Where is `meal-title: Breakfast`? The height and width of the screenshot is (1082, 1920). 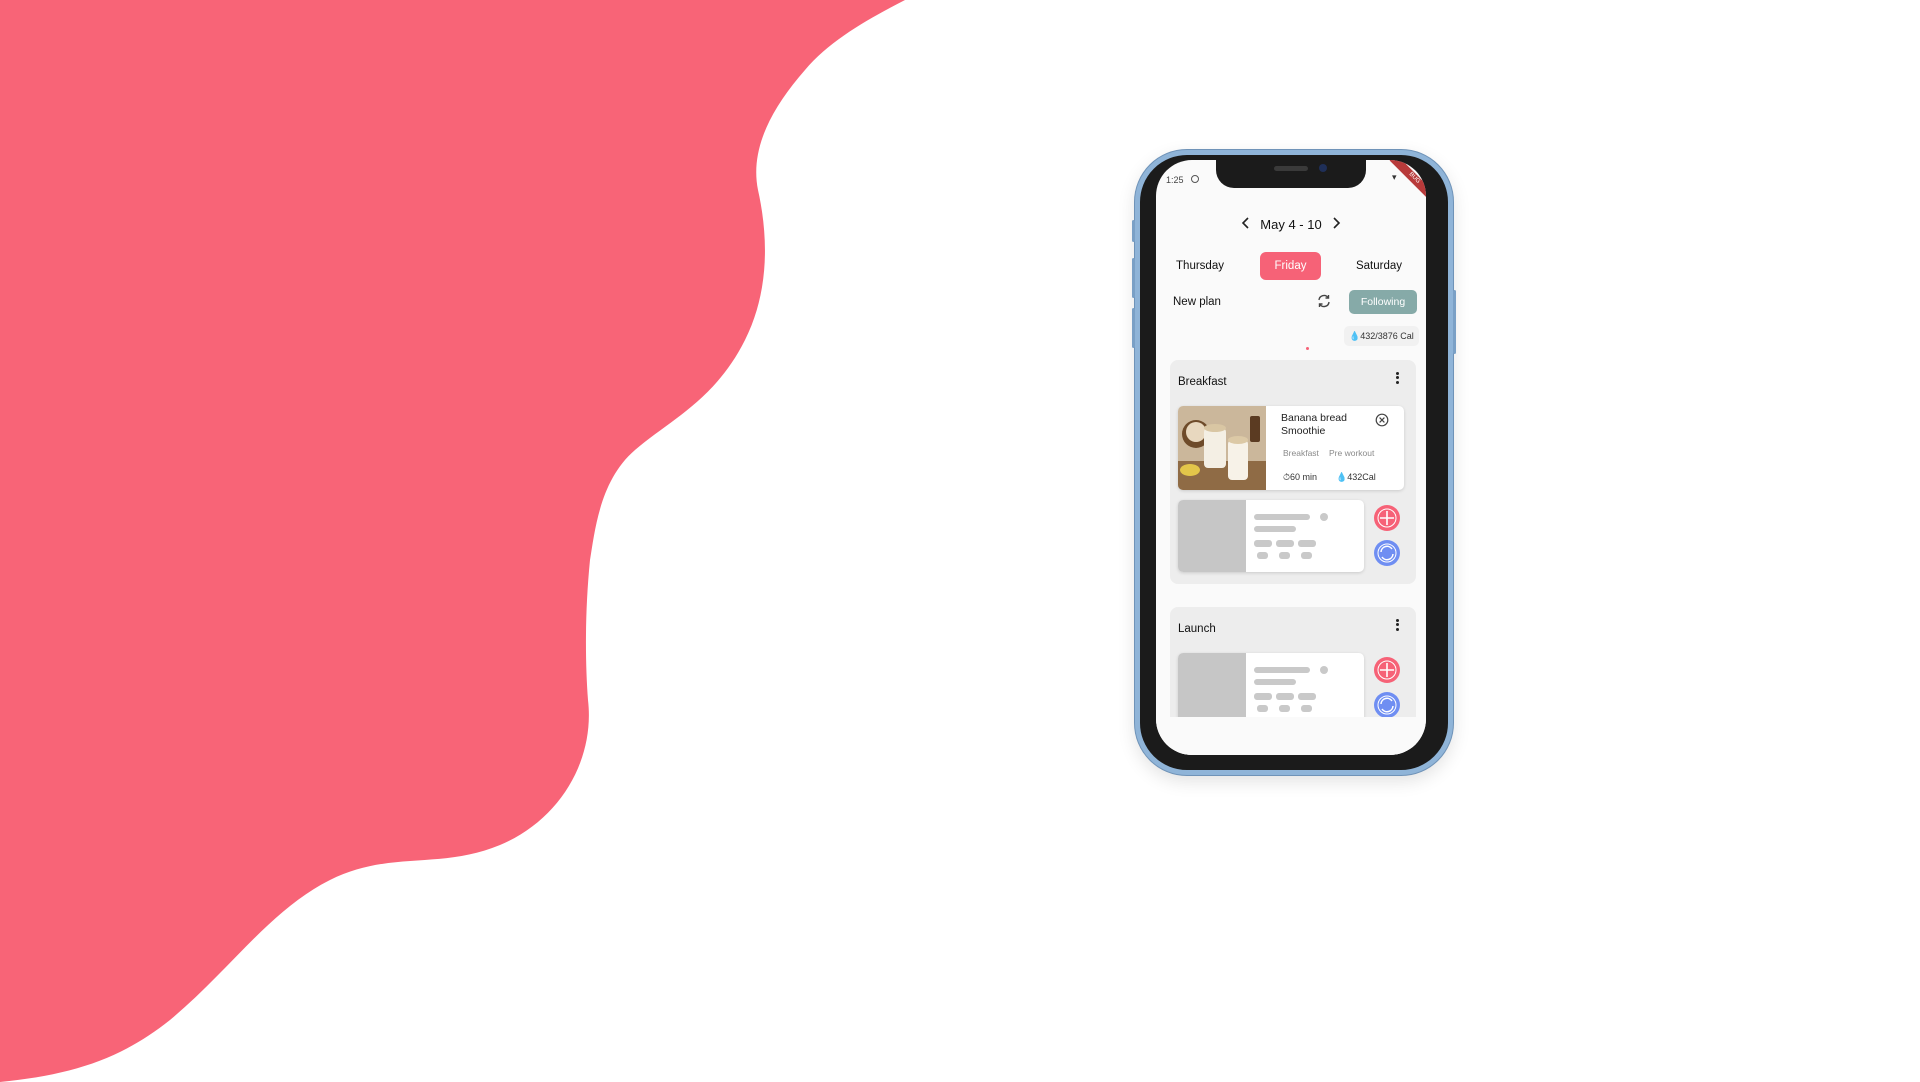 meal-title: Breakfast is located at coordinates (1202, 382).